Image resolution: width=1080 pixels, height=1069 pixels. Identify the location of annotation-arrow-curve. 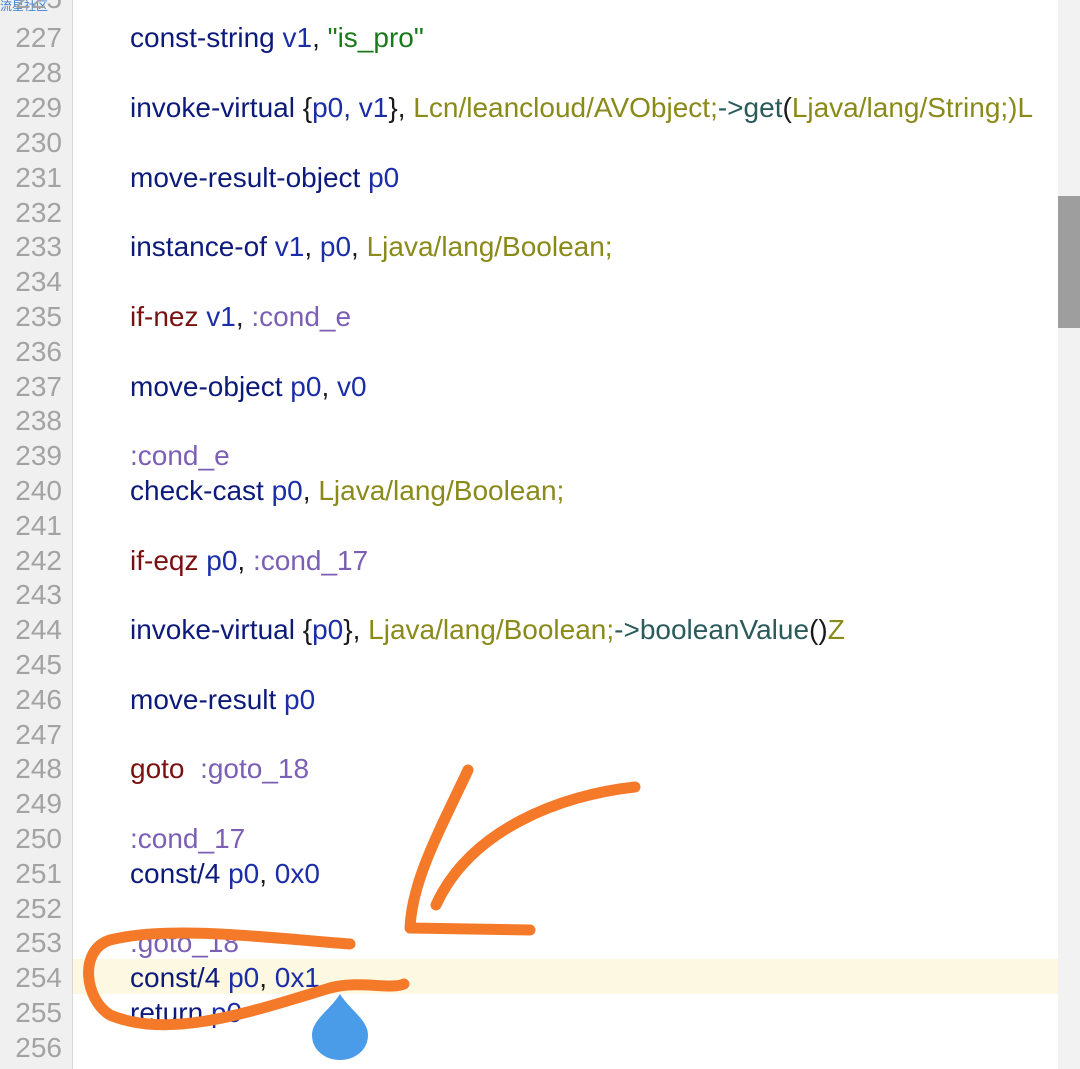
(535, 846).